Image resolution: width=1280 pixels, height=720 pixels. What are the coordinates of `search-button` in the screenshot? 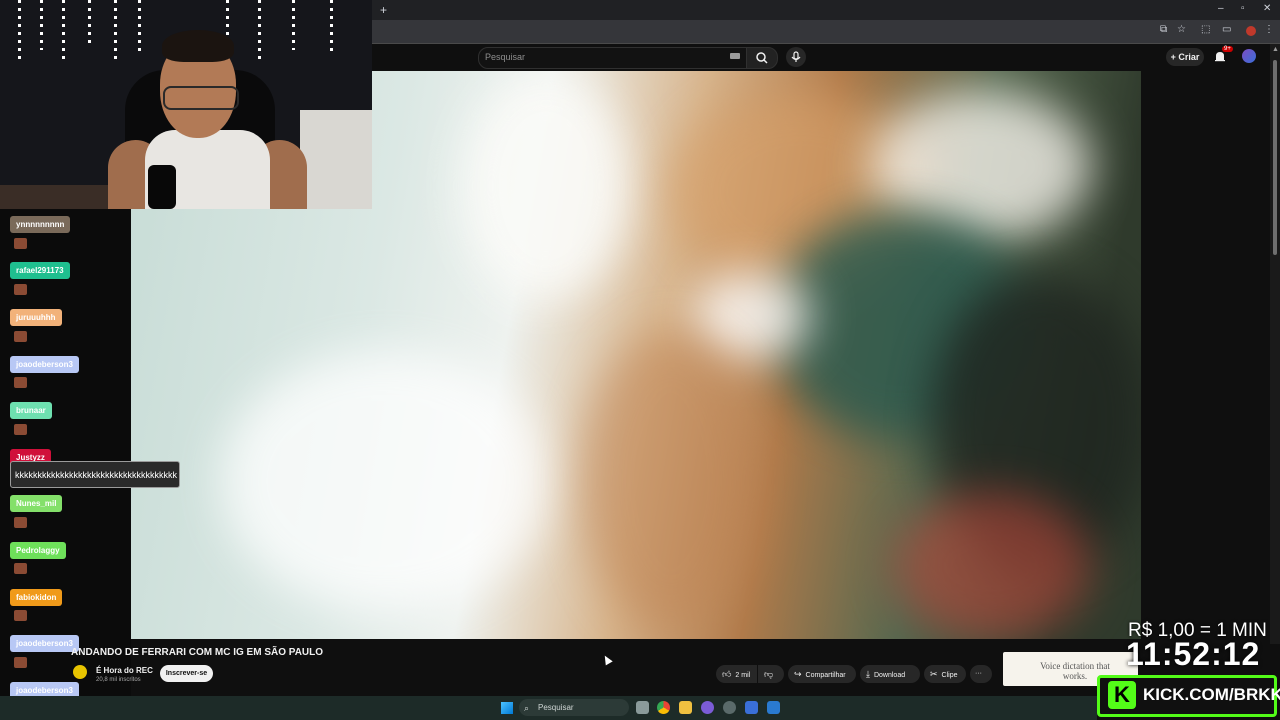 It's located at (762, 58).